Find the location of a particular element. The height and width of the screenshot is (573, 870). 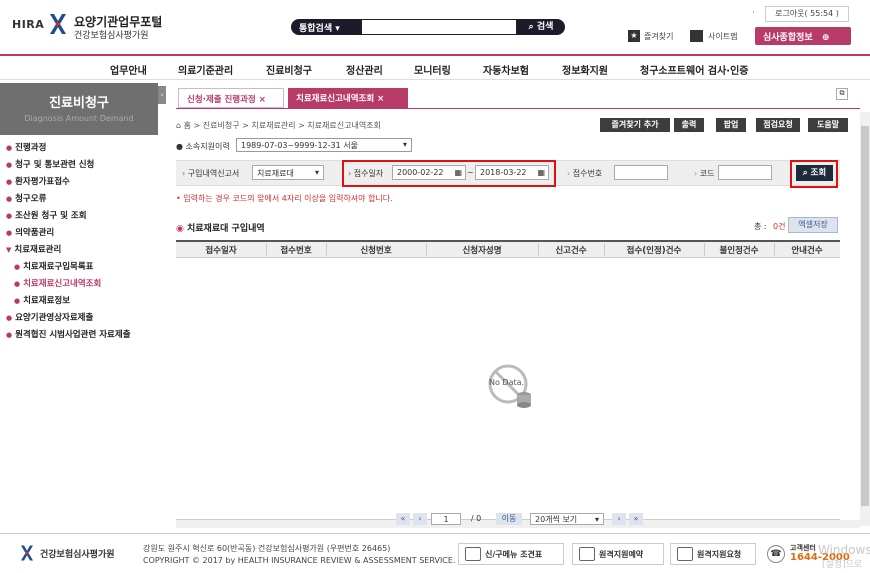

home-icon: ⌂ is located at coordinates (179, 125).